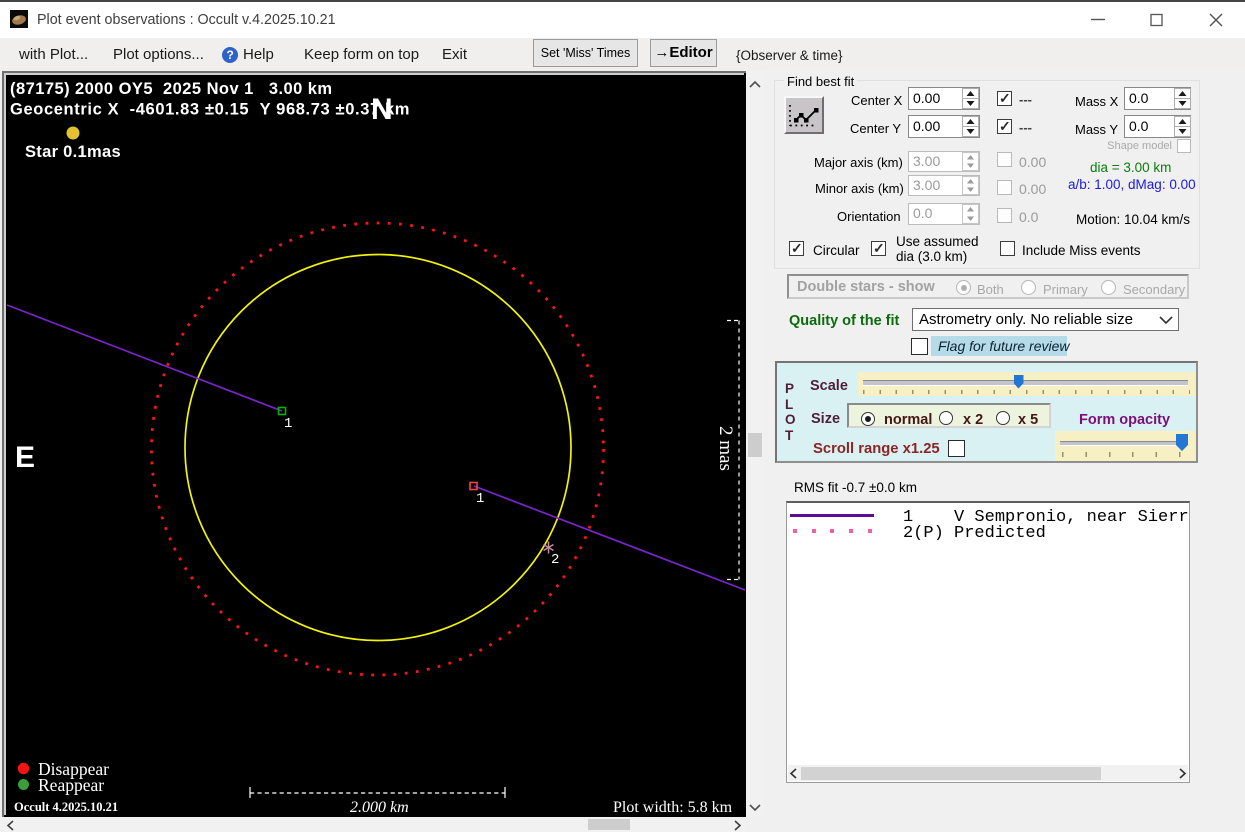 This screenshot has width=1245, height=832. Describe the element at coordinates (382, 109) in the screenshot. I see `svg-text: N` at that location.